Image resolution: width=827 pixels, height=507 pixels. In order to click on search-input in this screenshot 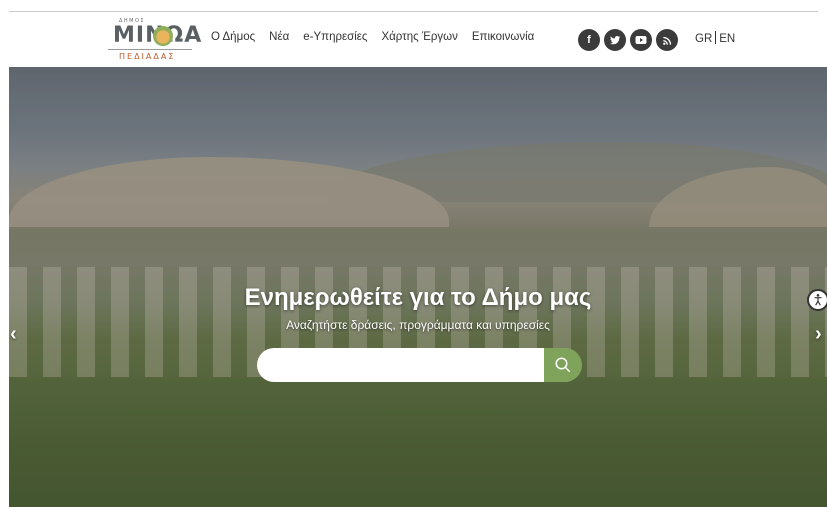, I will do `click(419, 365)`.